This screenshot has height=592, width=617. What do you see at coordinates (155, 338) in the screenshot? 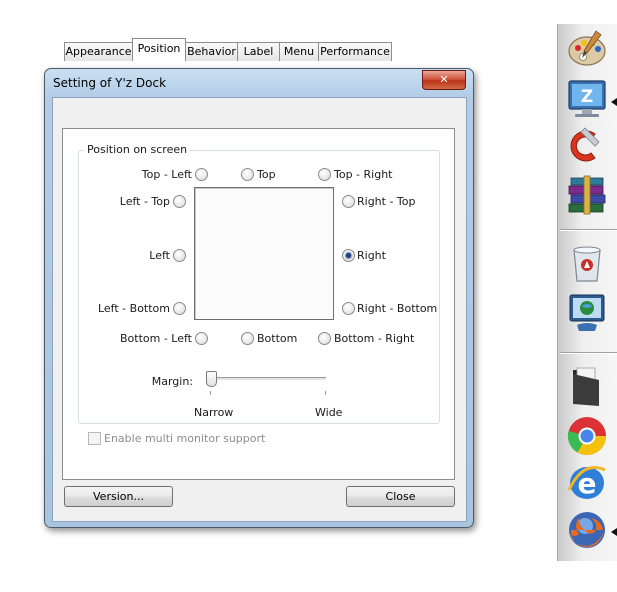
I see `label-bottom-left: Bottom - Left` at bounding box center [155, 338].